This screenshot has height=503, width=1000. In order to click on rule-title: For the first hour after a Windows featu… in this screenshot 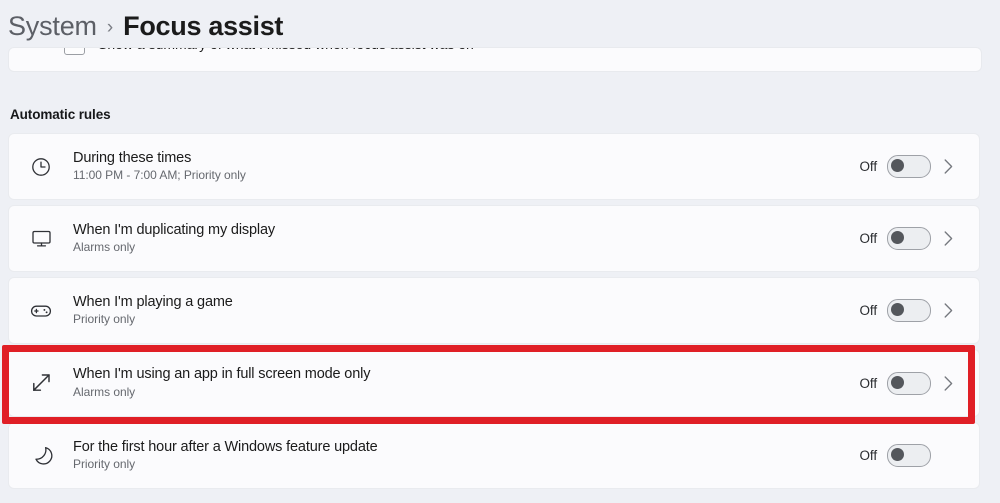, I will do `click(225, 446)`.